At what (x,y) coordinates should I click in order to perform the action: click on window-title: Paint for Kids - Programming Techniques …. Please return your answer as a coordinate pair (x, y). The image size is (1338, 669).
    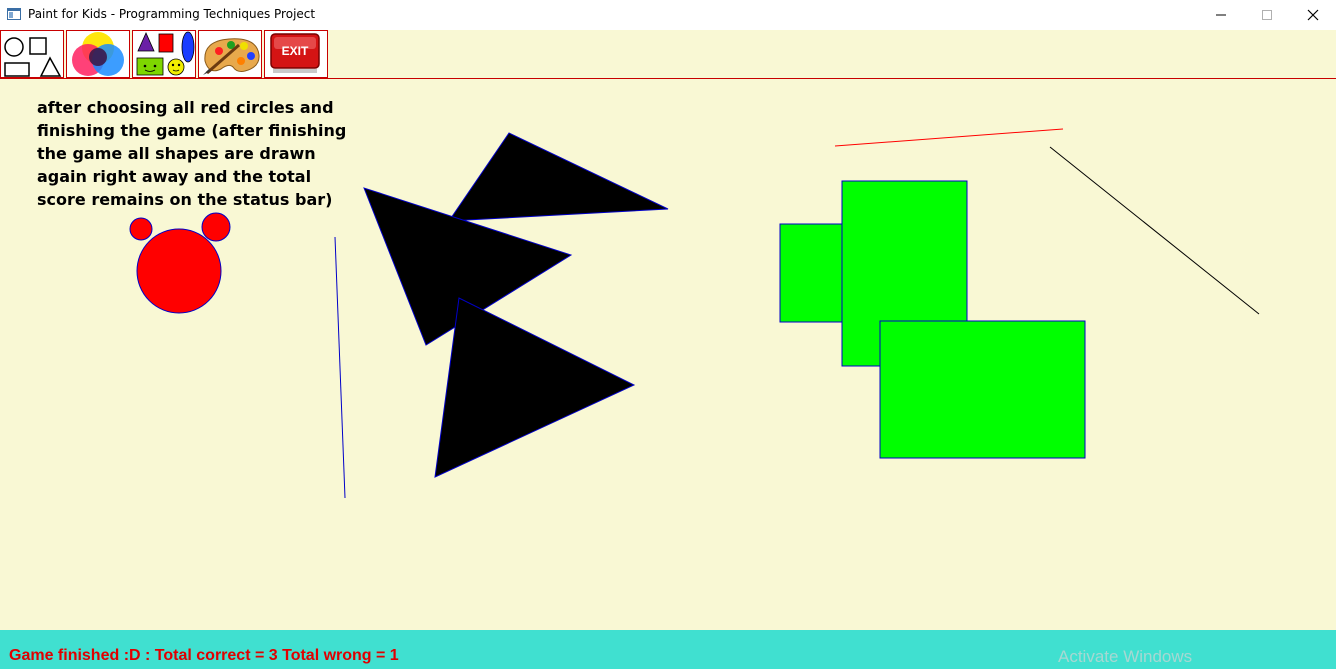
    Looking at the image, I should click on (172, 14).